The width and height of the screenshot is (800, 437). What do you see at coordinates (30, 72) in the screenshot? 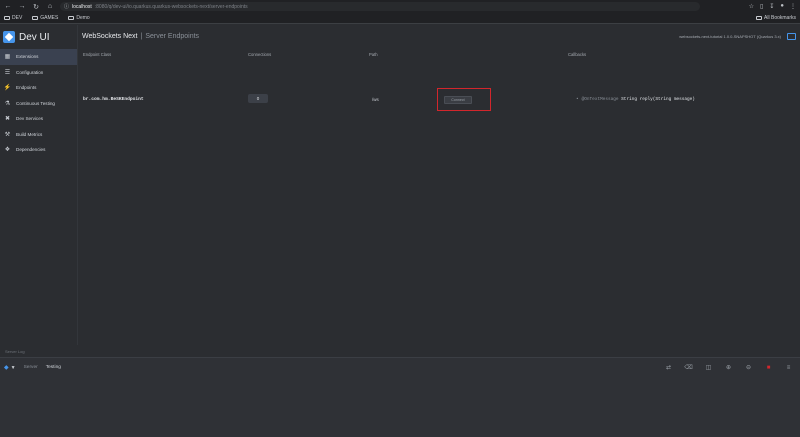
I see `sidebar-item-label: Configuration` at bounding box center [30, 72].